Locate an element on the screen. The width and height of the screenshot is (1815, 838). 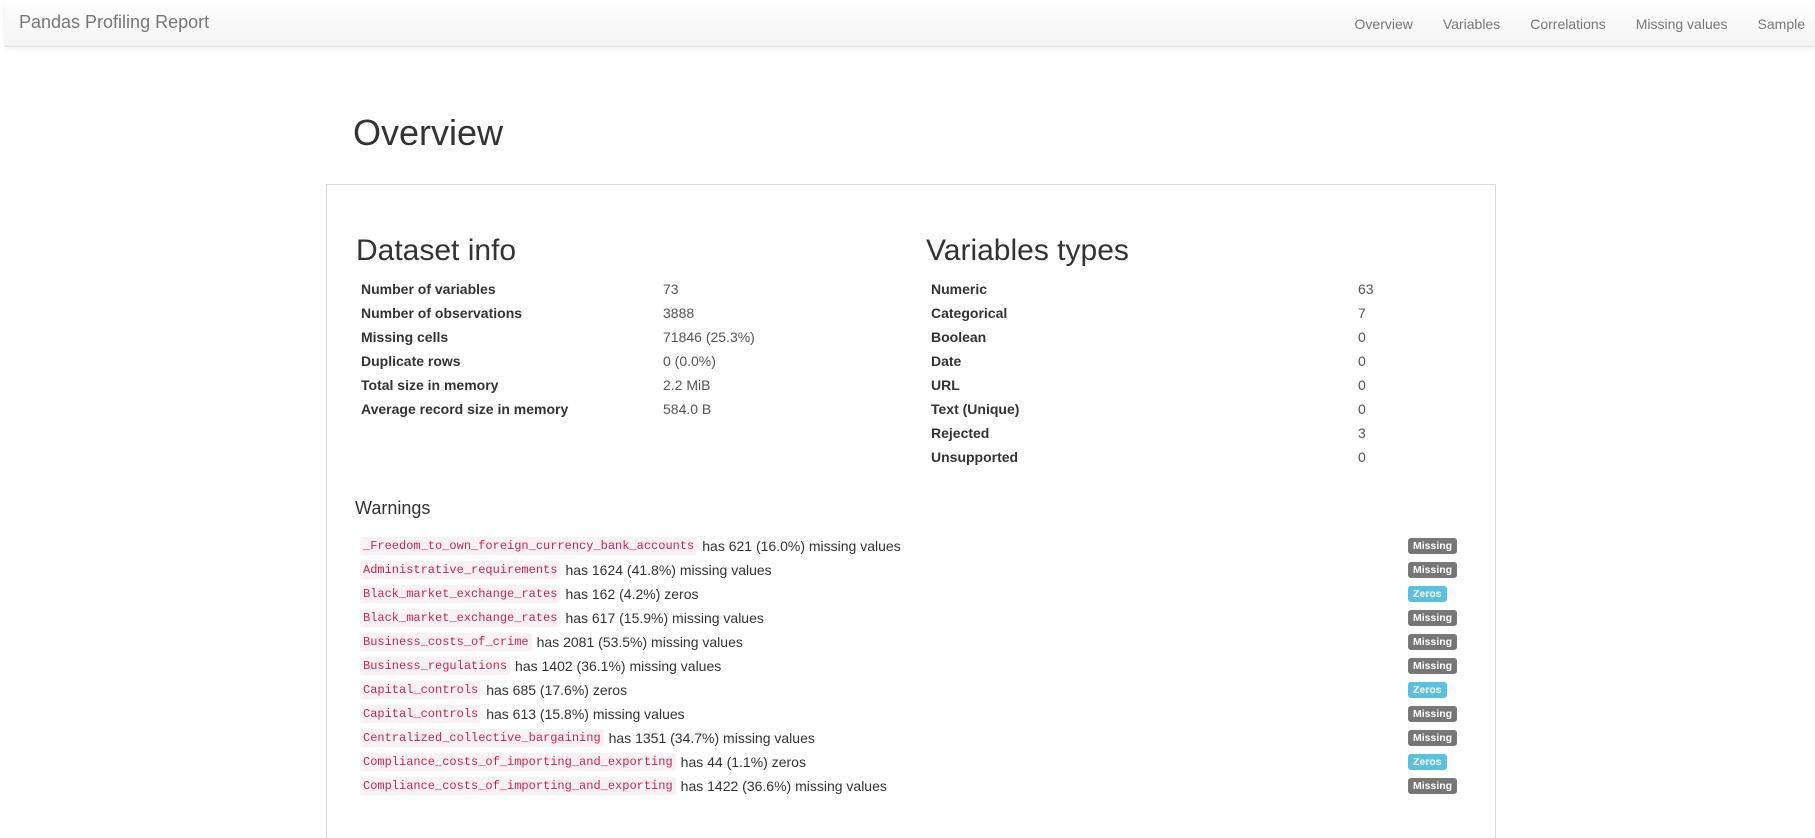
dataset-info-value: 71846 (25.3%) is located at coordinates (709, 337).